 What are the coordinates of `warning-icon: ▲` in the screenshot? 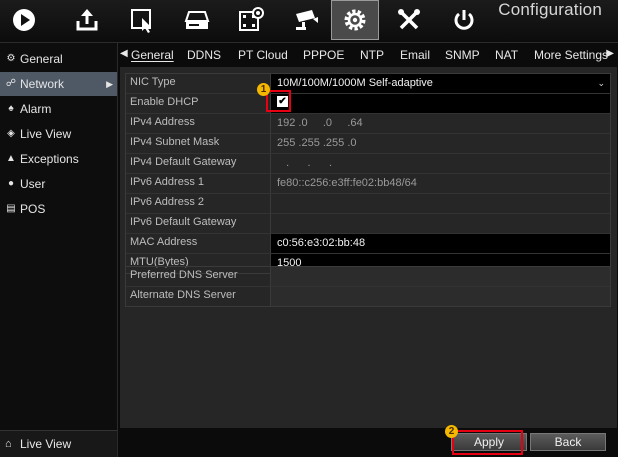 It's located at (11, 158).